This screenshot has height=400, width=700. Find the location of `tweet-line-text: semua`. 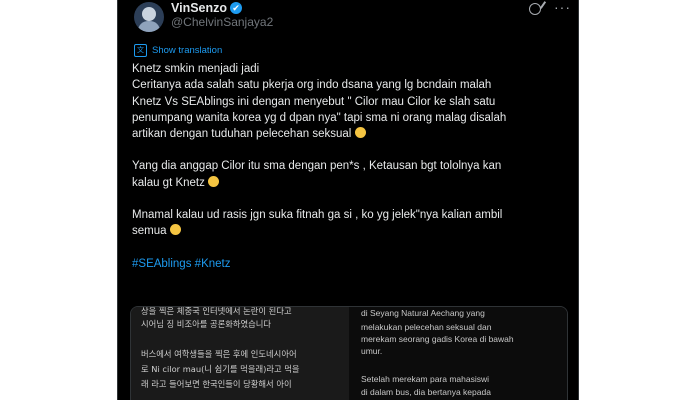

tweet-line-text: semua is located at coordinates (149, 231).